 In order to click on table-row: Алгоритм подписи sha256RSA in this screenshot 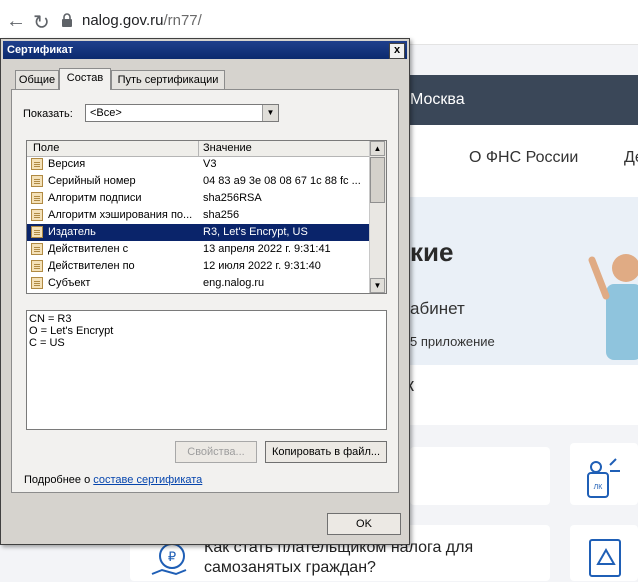, I will do `click(198, 198)`.